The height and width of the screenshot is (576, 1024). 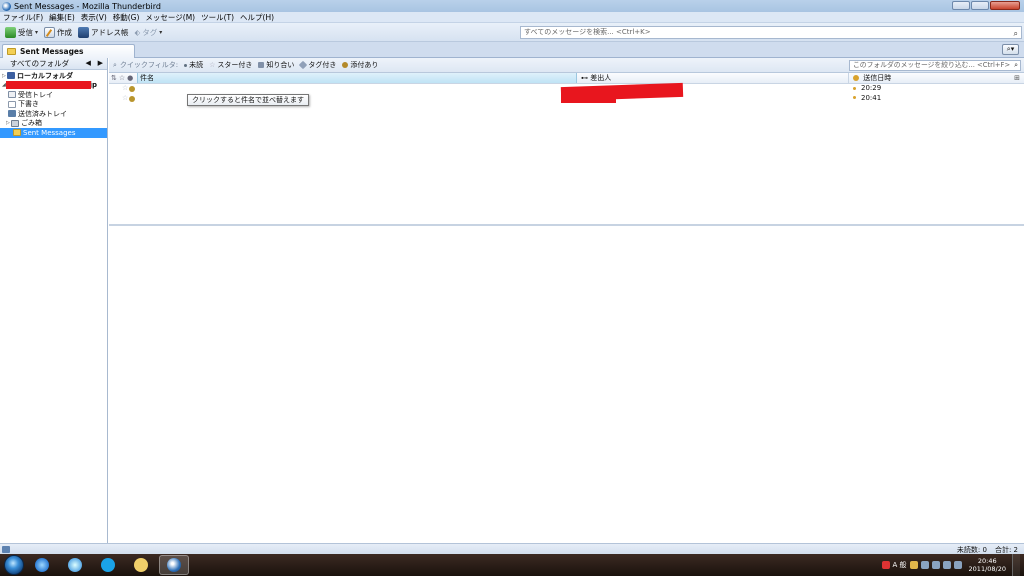 What do you see at coordinates (114, 78) in the screenshot?
I see `thread-column-icon: ⇅` at bounding box center [114, 78].